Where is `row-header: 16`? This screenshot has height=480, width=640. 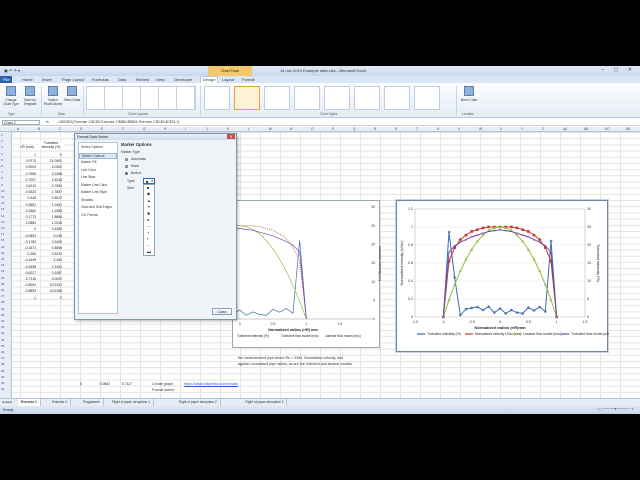 row-header: 16 is located at coordinates (2, 228).